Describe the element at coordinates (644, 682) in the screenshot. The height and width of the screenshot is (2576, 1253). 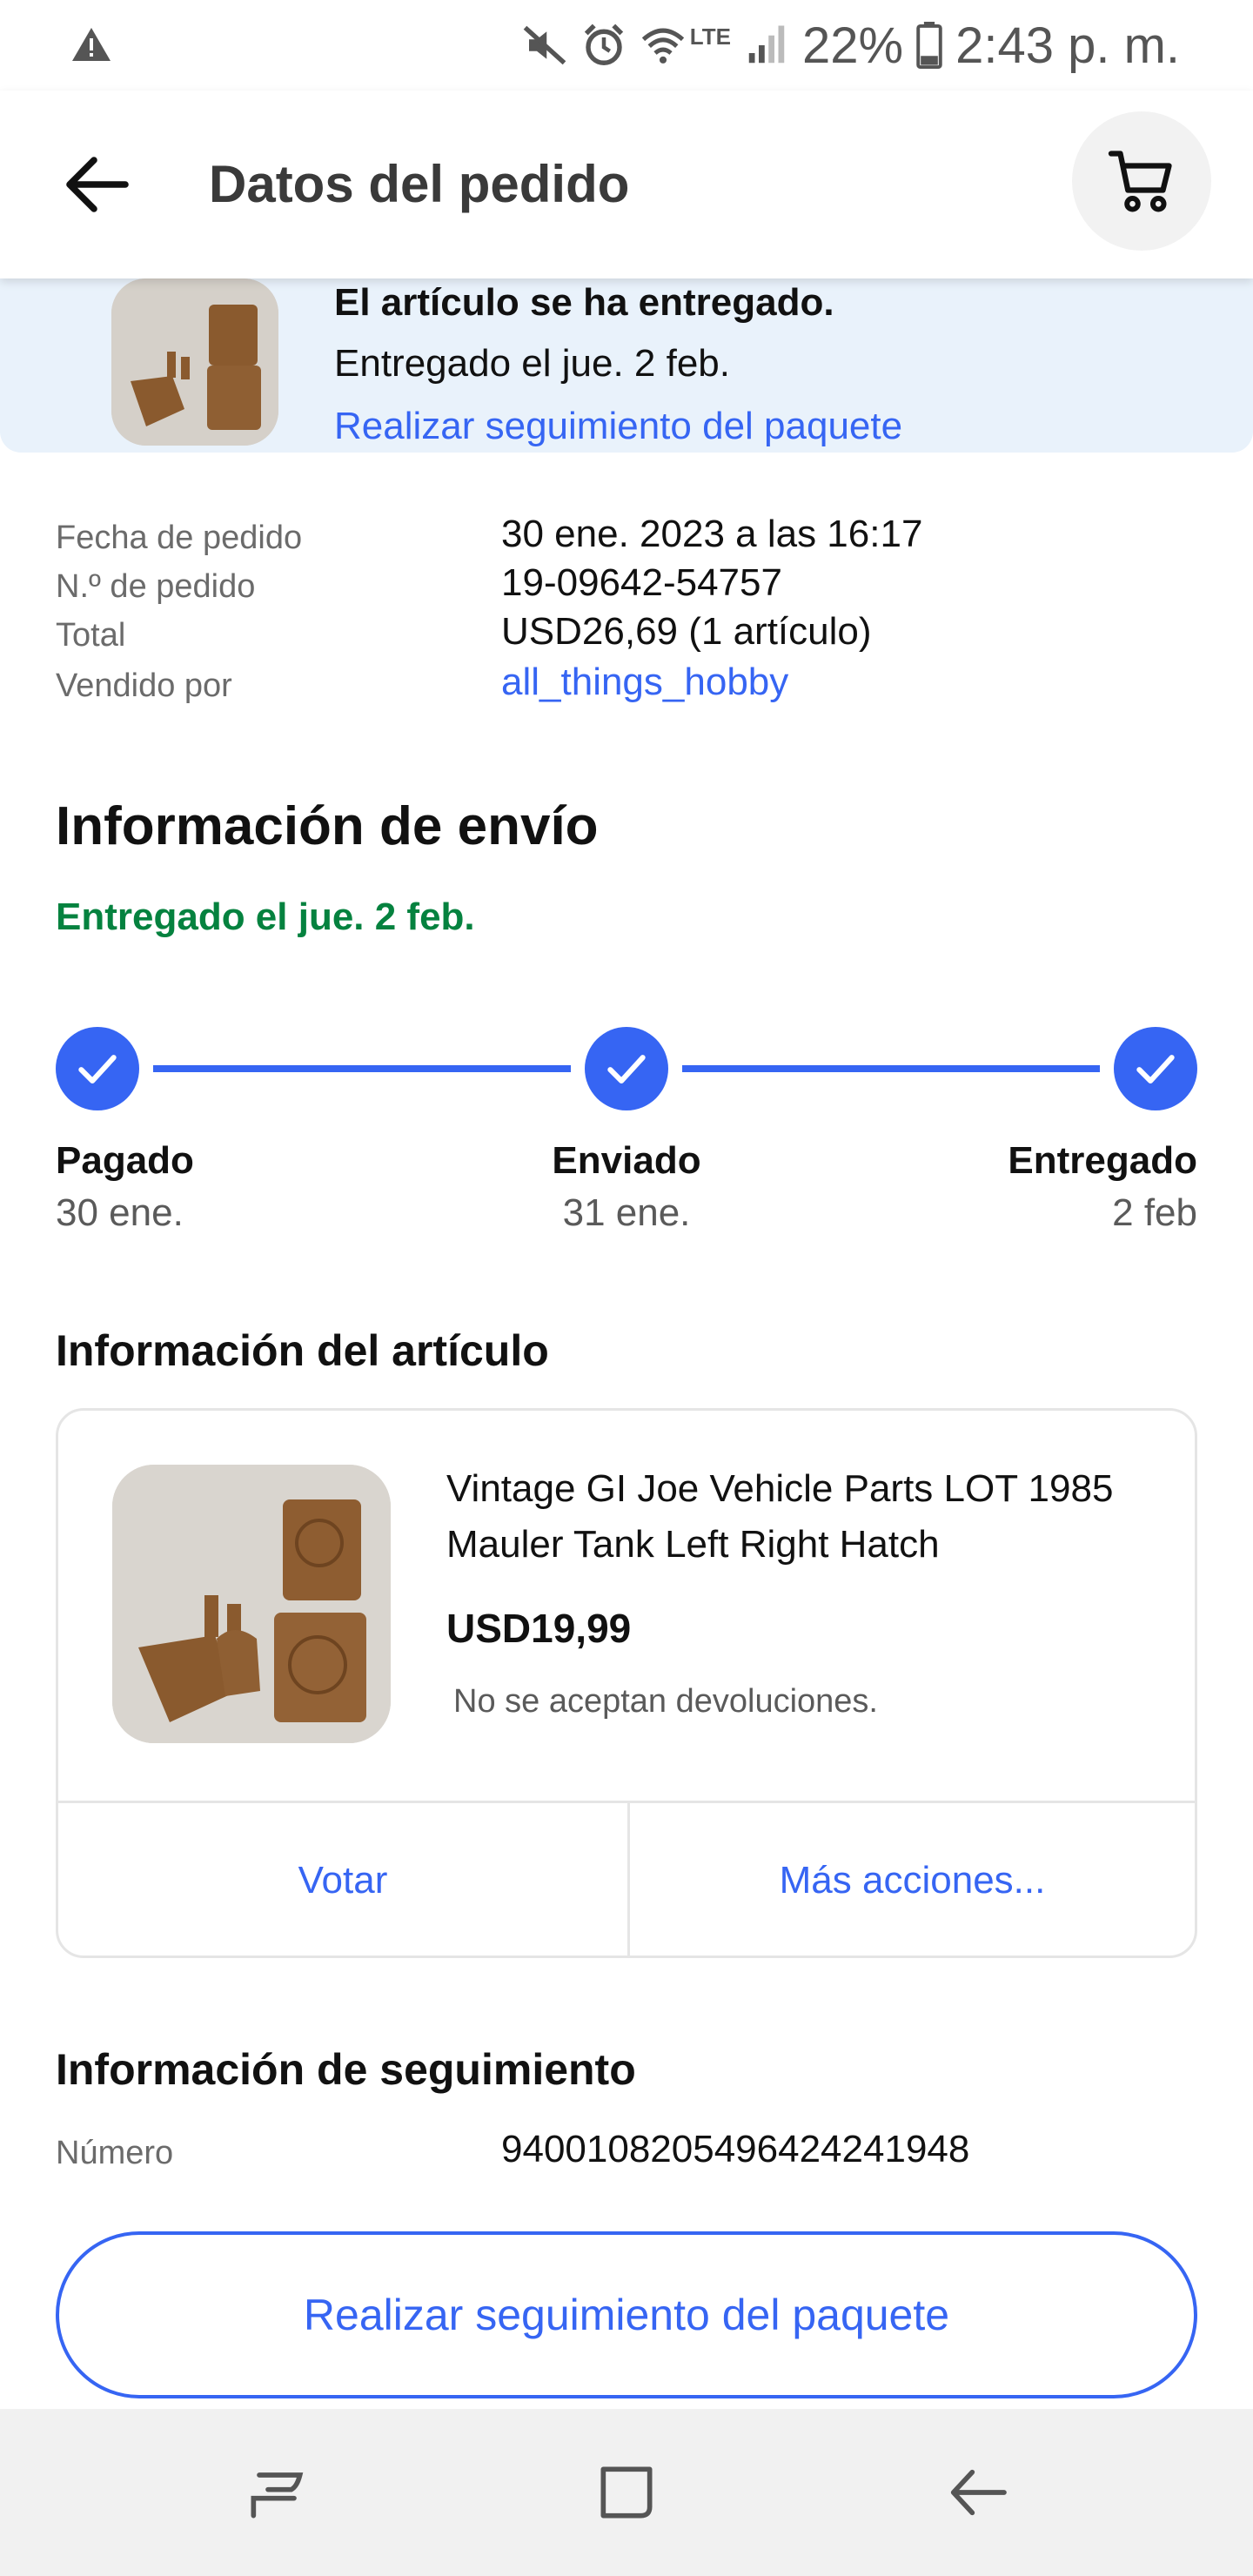
I see `seller-link: all_things_hobby` at that location.